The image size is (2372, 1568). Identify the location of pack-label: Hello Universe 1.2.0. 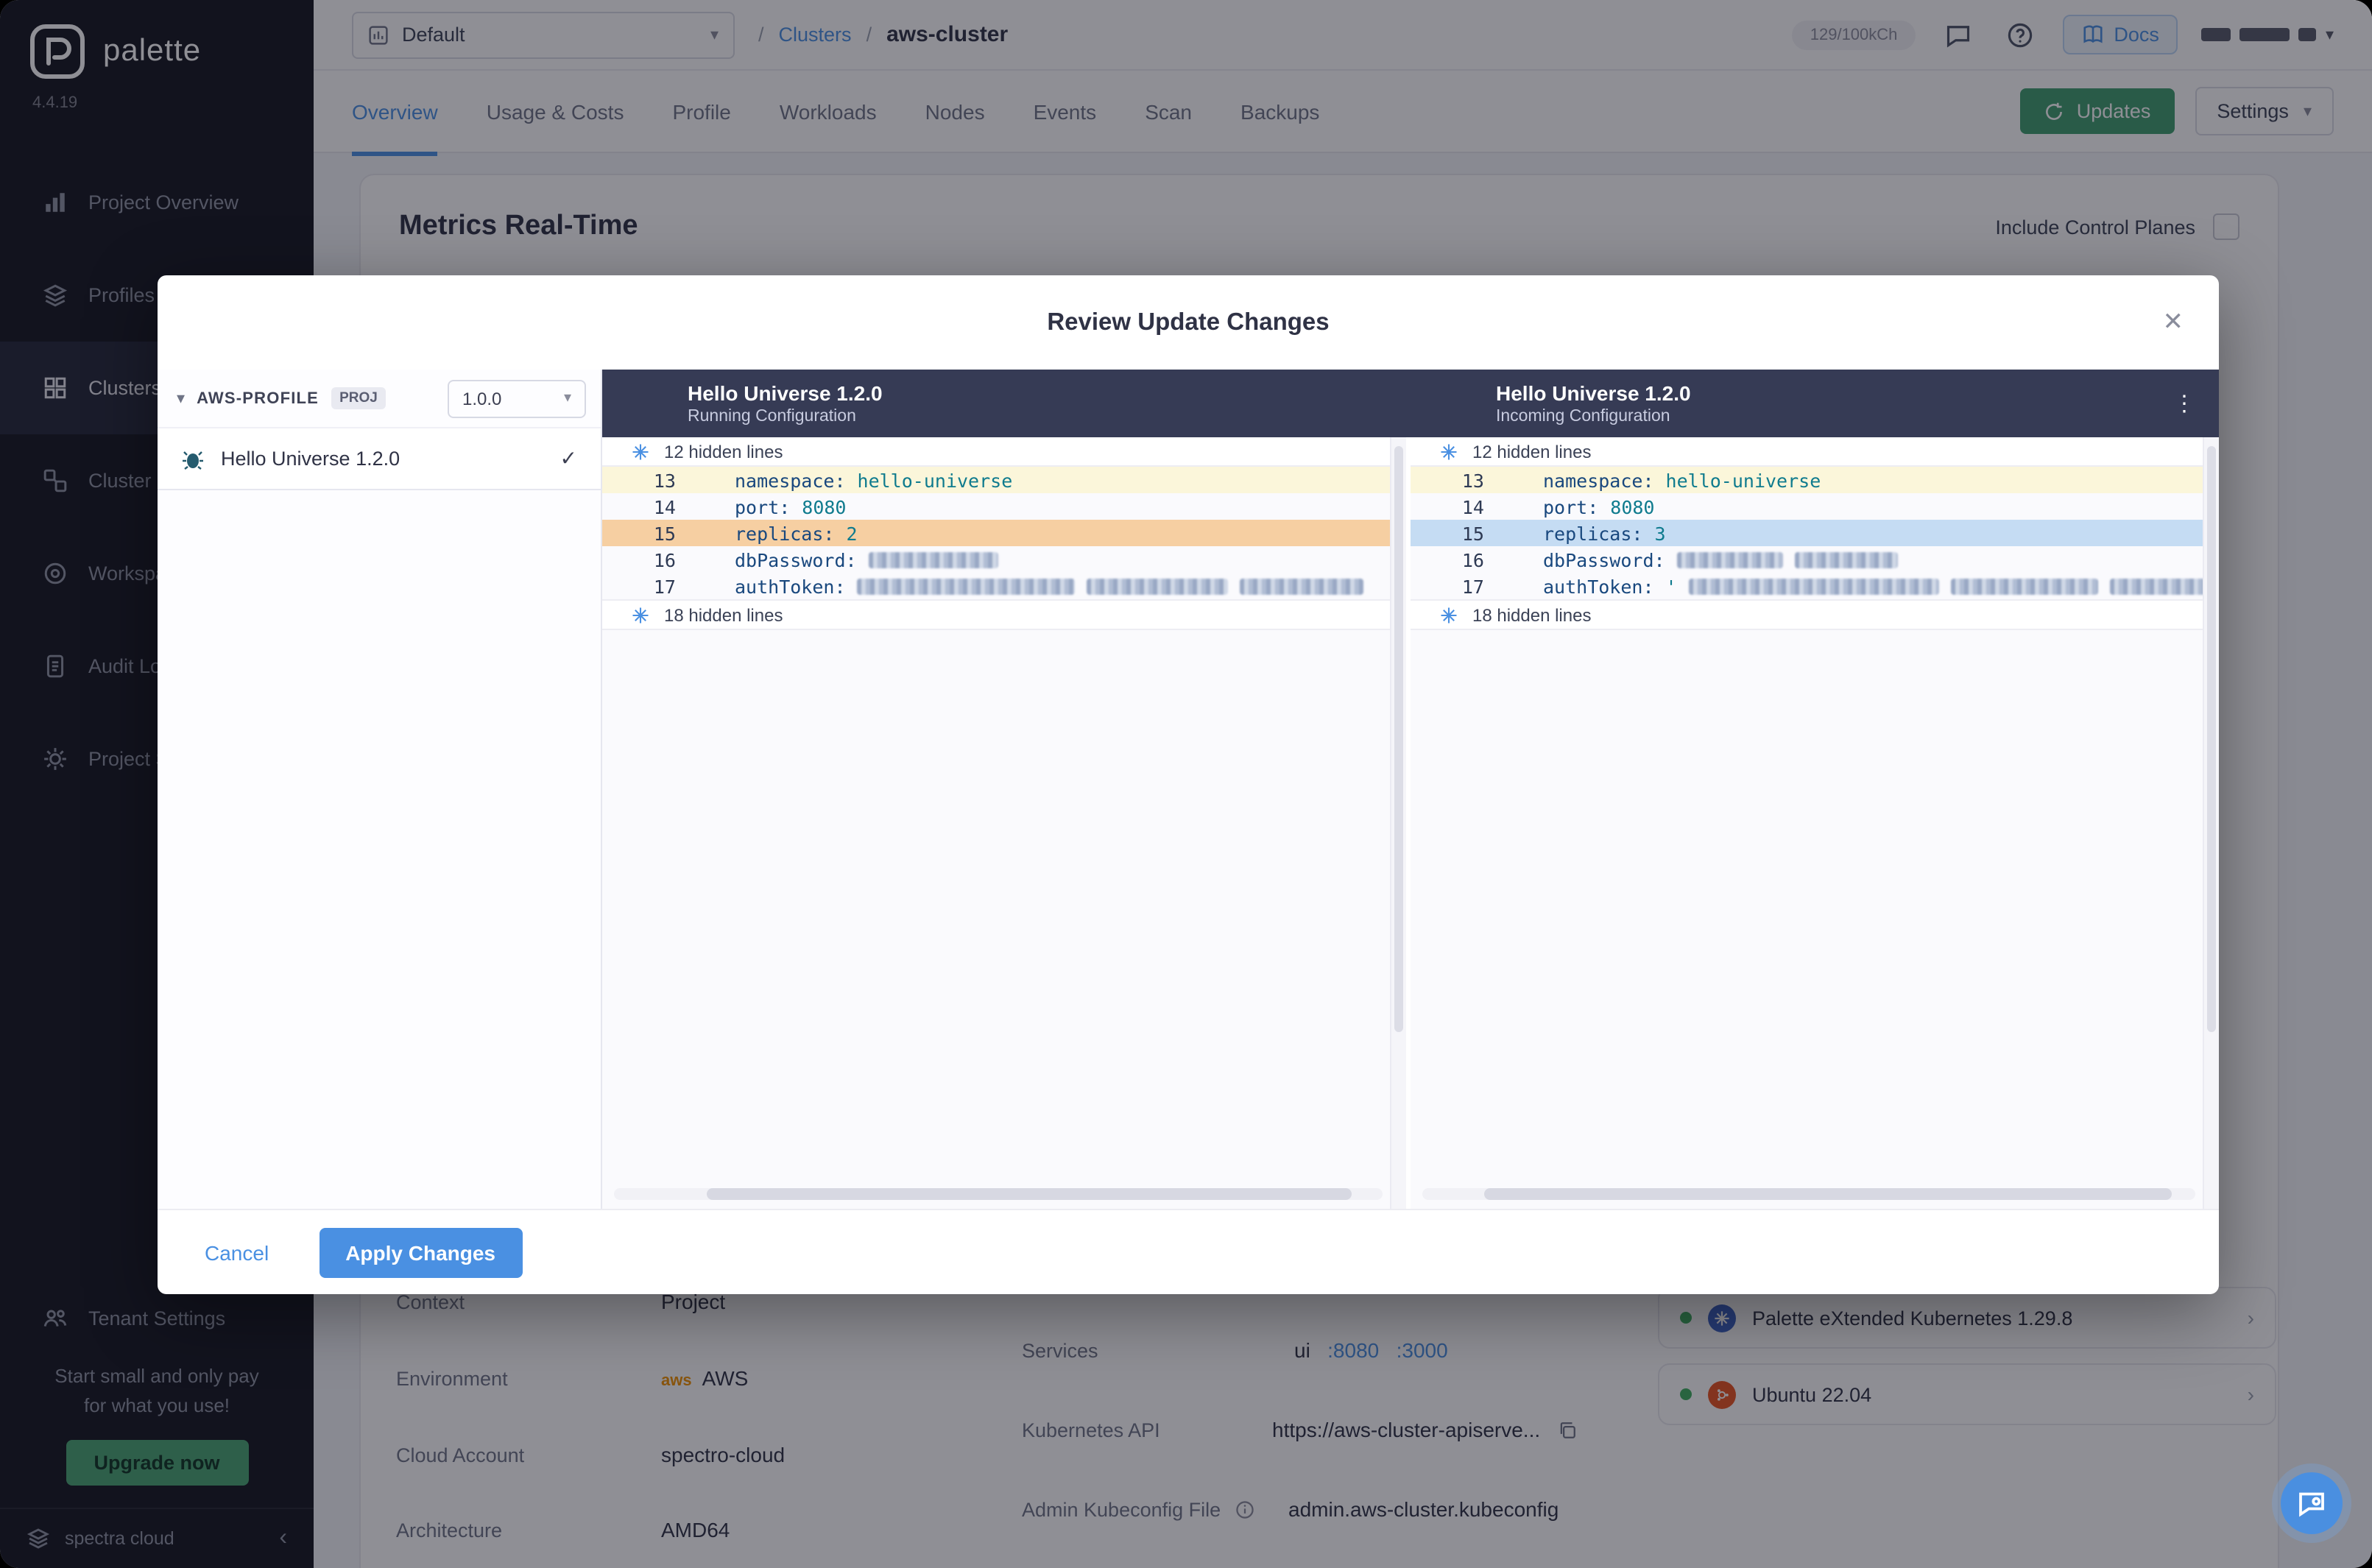
(310, 459).